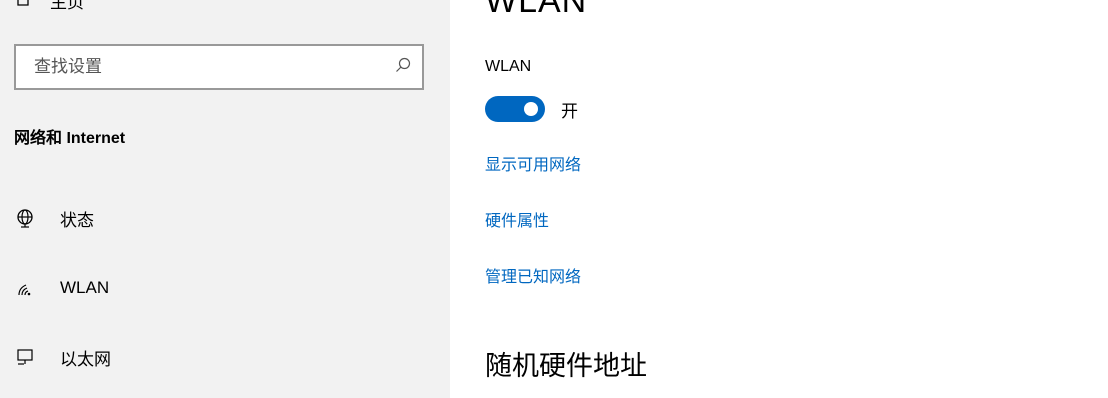 Image resolution: width=1108 pixels, height=398 pixels. I want to click on section-title: 网络和 Internet, so click(70, 138).